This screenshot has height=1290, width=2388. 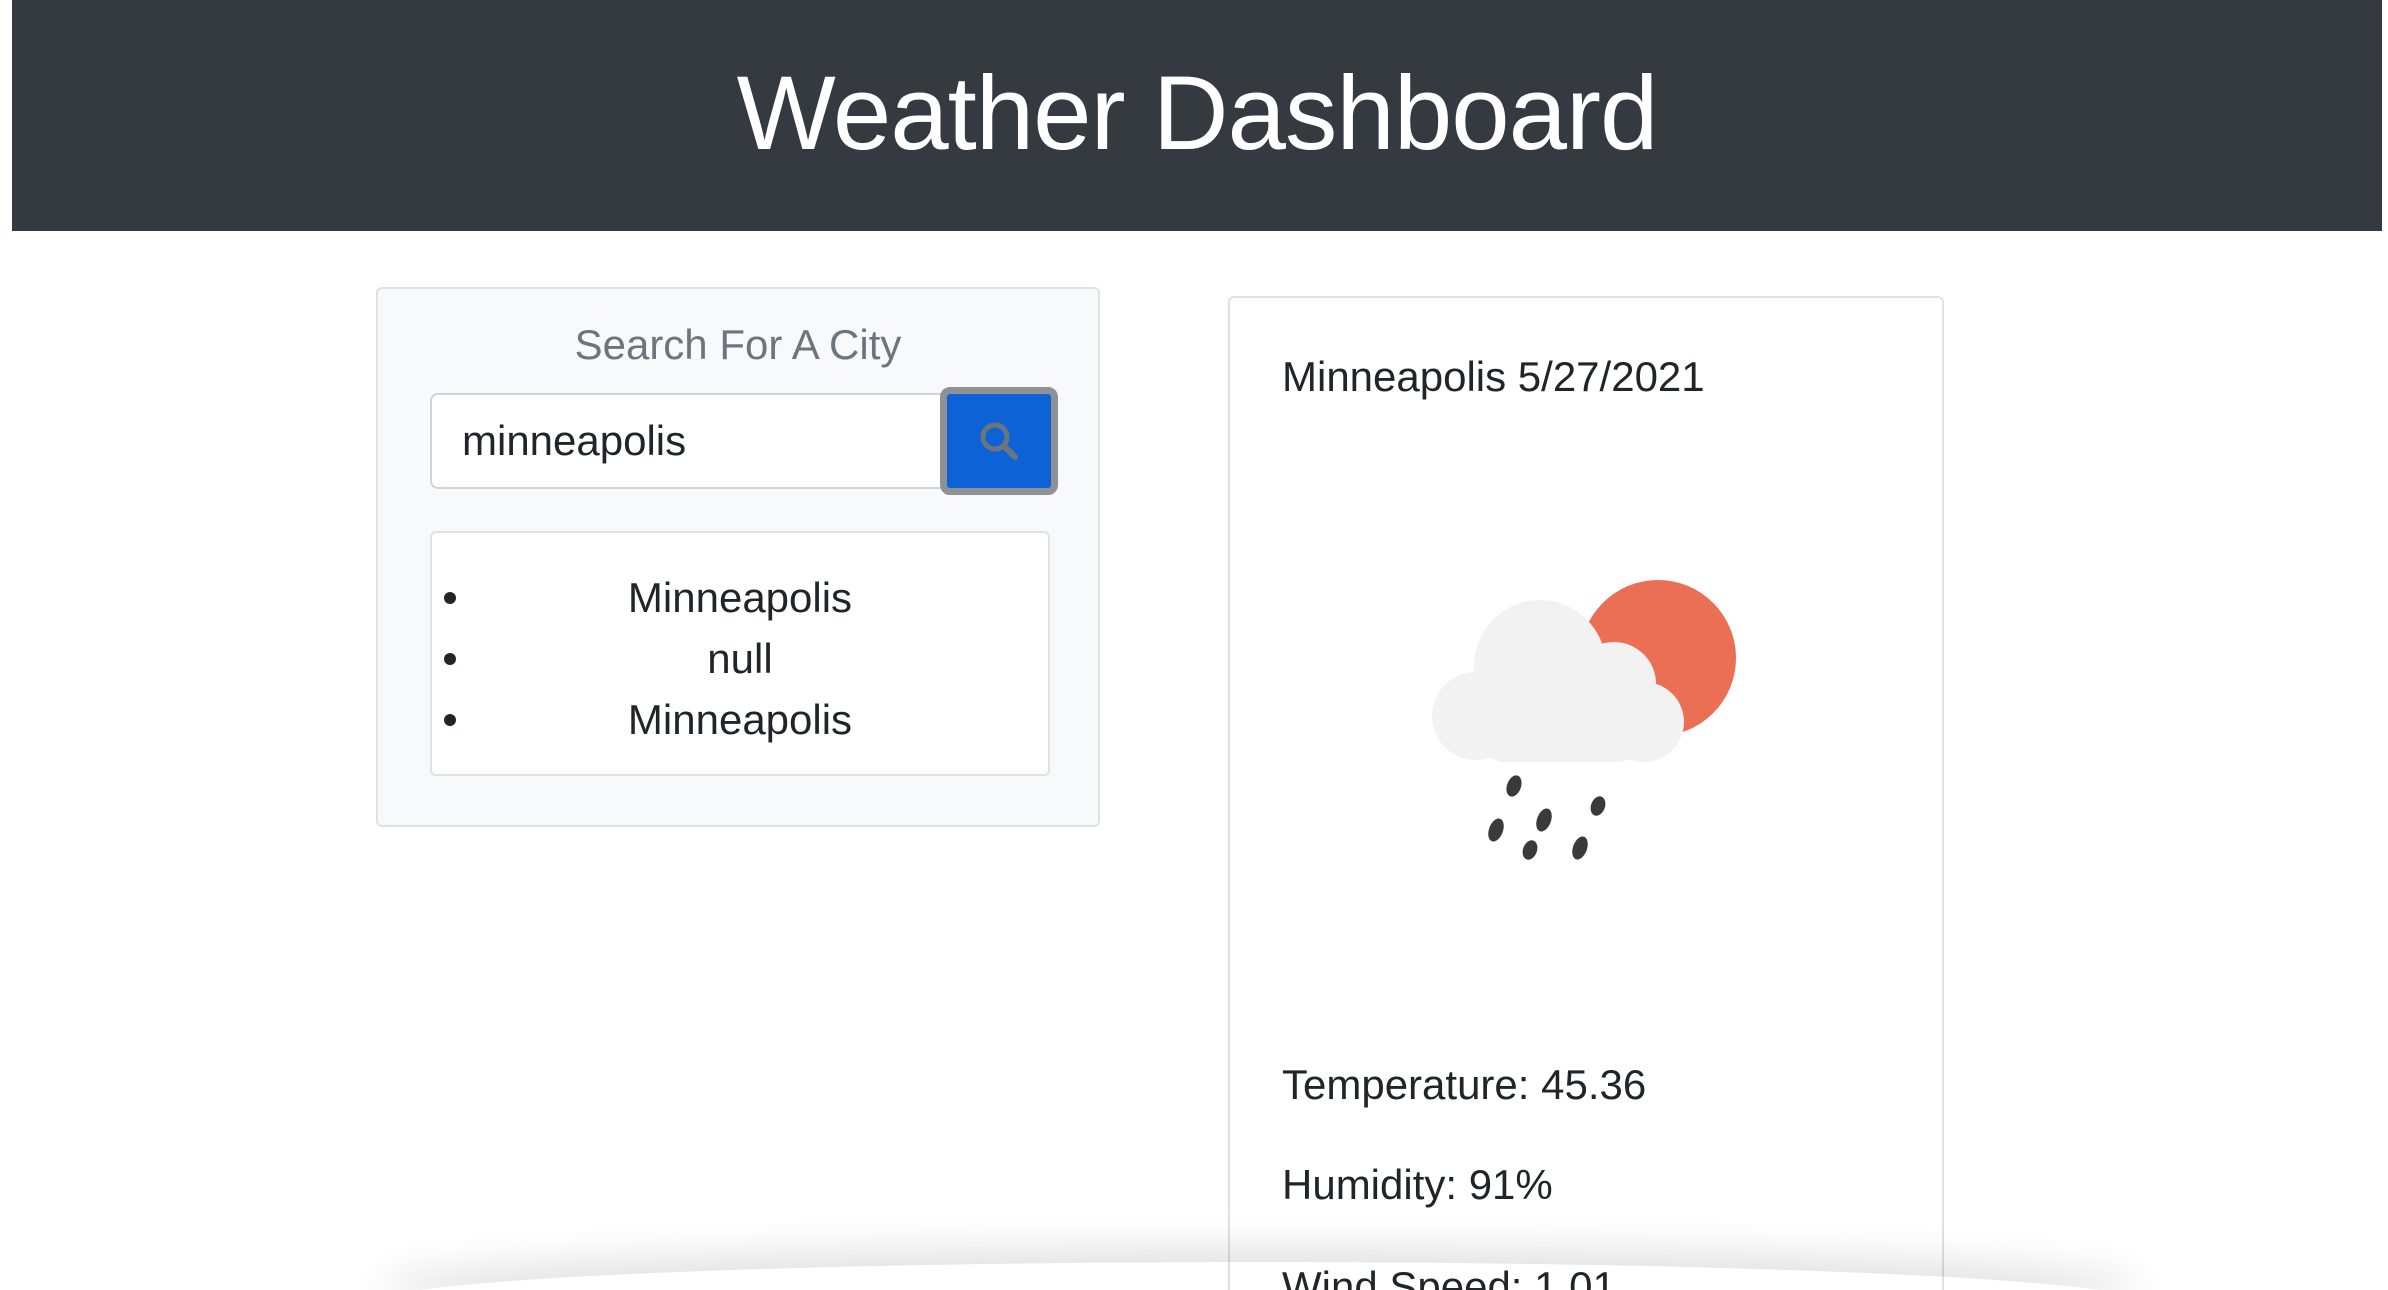 I want to click on temperature-value: Temperature: 45.36, so click(x=1464, y=1084).